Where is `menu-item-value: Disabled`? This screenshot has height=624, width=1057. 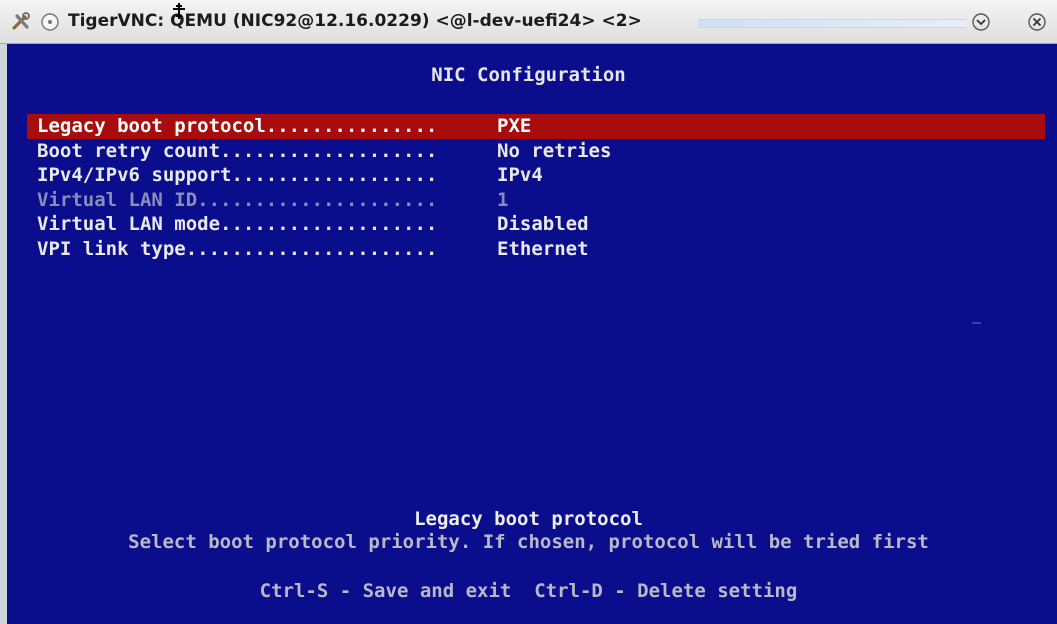 menu-item-value: Disabled is located at coordinates (543, 224).